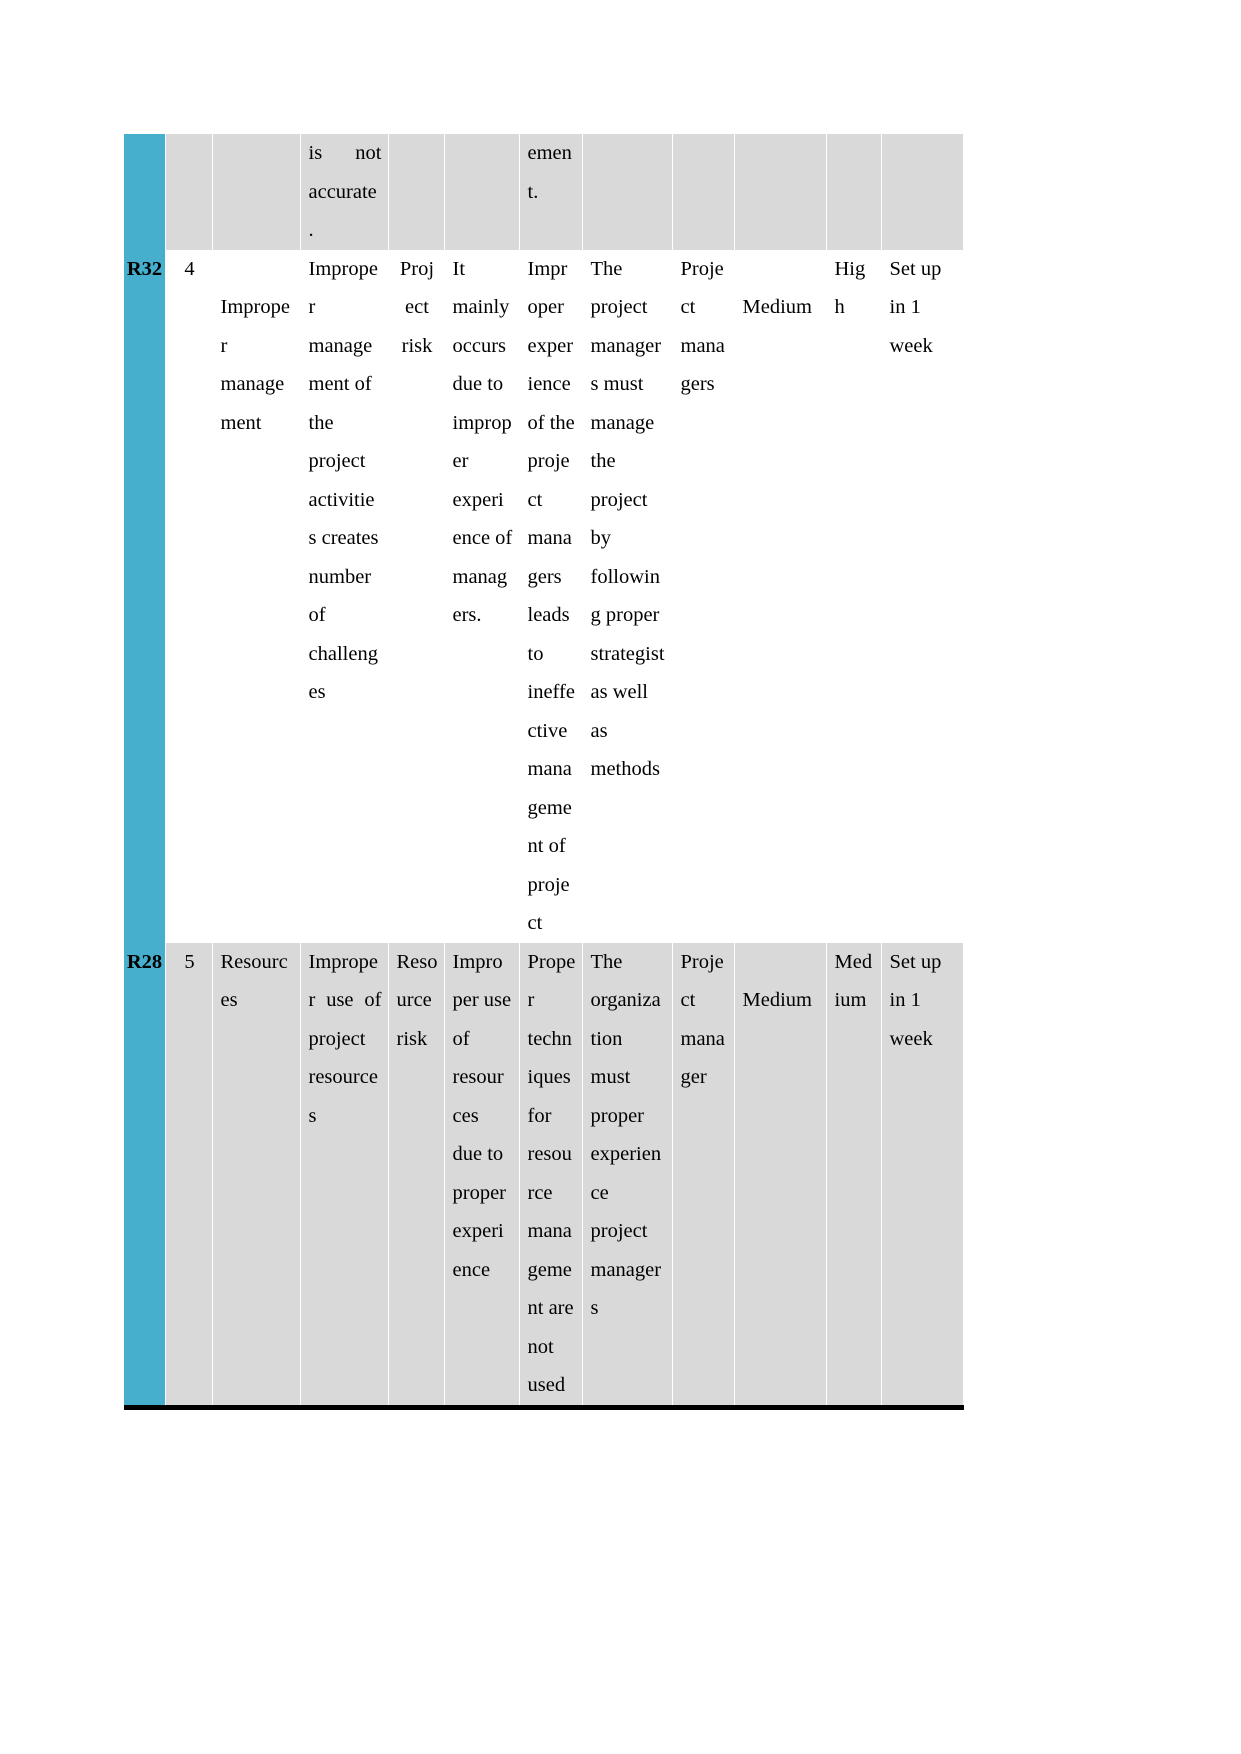 The image size is (1241, 1754). Describe the element at coordinates (703, 1174) in the screenshot. I see `risk-owner-cell: Project manager` at that location.